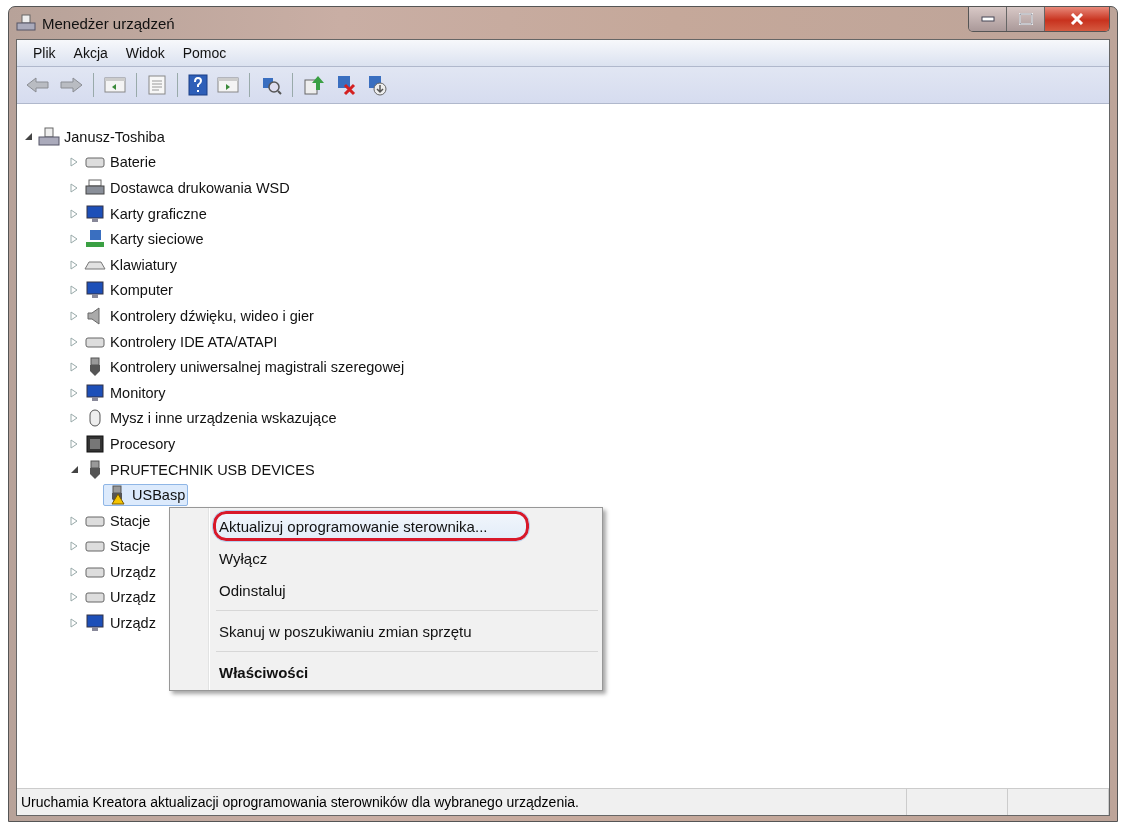 This screenshot has height=824, width=1126. What do you see at coordinates (108, 23) in the screenshot?
I see `window-title: Menedżer urządzeń` at bounding box center [108, 23].